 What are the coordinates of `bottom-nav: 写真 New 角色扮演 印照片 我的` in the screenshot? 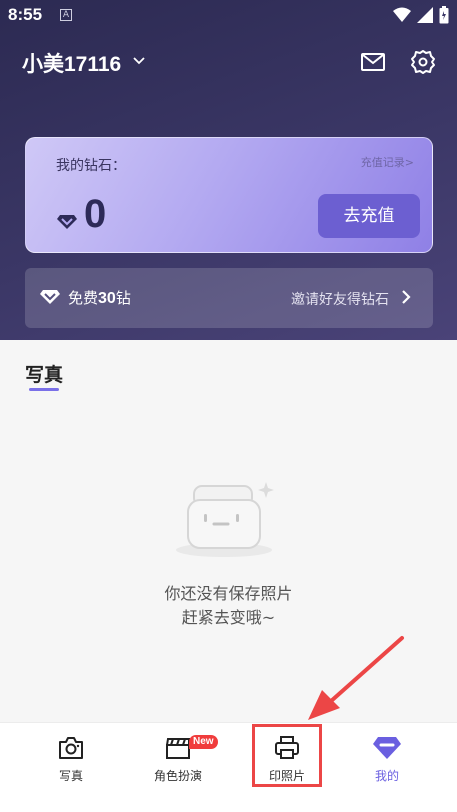 It's located at (228, 767).